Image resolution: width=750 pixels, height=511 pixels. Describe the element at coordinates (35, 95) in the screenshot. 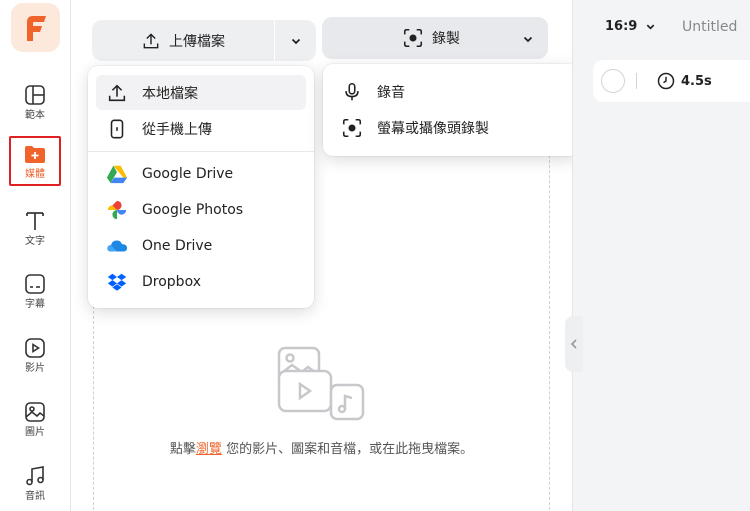

I see `template-icon` at that location.